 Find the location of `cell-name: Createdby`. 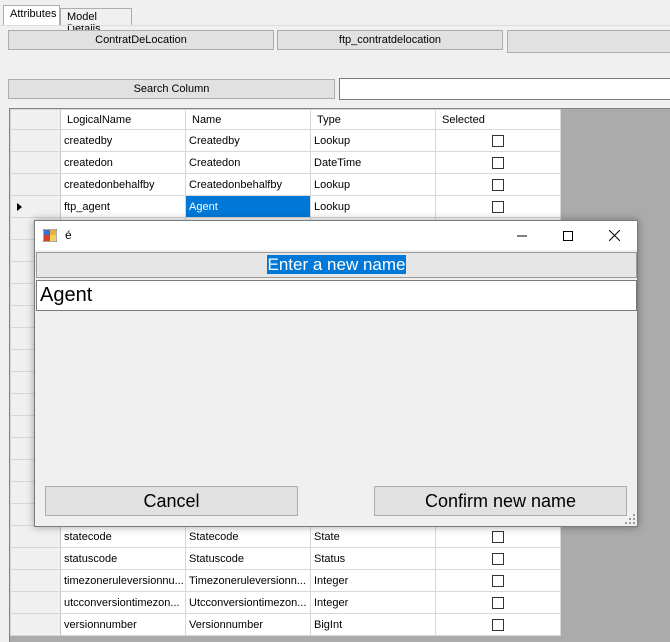

cell-name: Createdby is located at coordinates (248, 140).